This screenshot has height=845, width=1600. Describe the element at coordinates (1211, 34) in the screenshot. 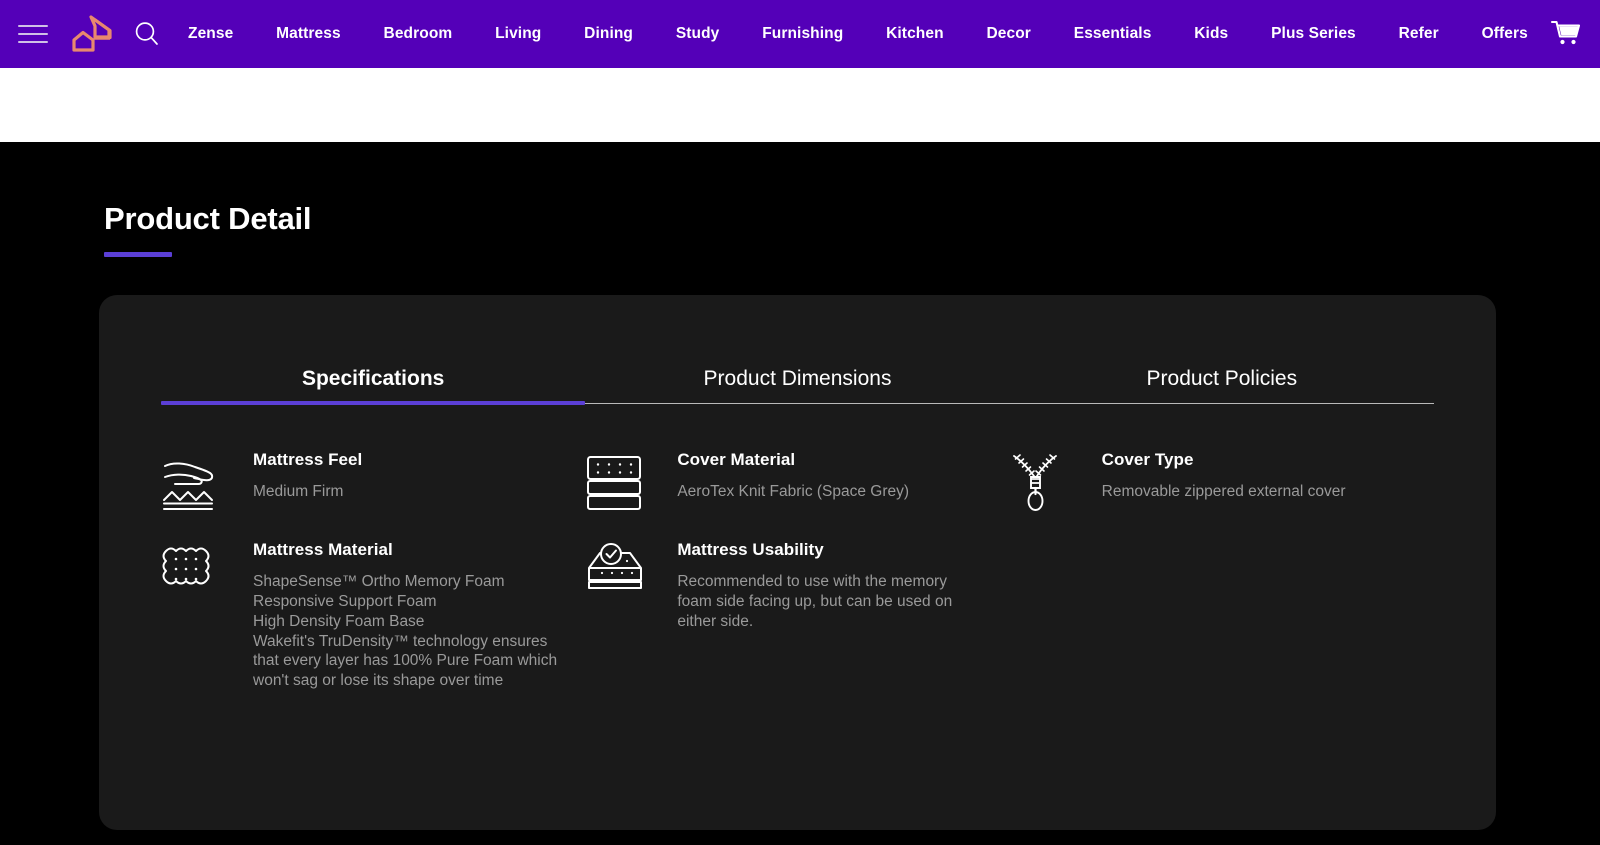

I see `nav-link-kids: Kids` at that location.